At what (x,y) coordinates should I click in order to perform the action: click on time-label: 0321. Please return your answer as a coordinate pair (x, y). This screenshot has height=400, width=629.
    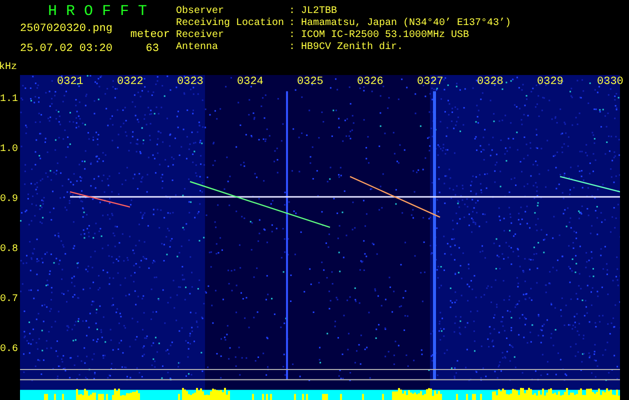
    Looking at the image, I should click on (70, 82).